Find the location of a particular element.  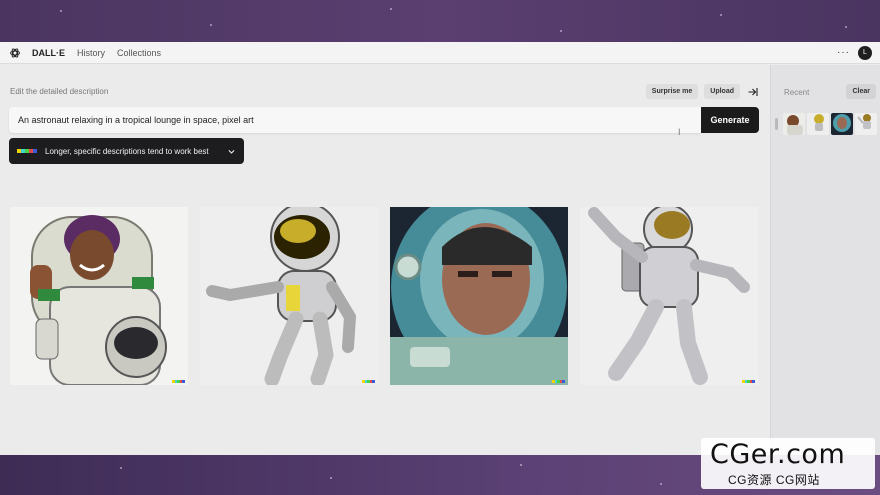

clear-button: Clear is located at coordinates (861, 91).